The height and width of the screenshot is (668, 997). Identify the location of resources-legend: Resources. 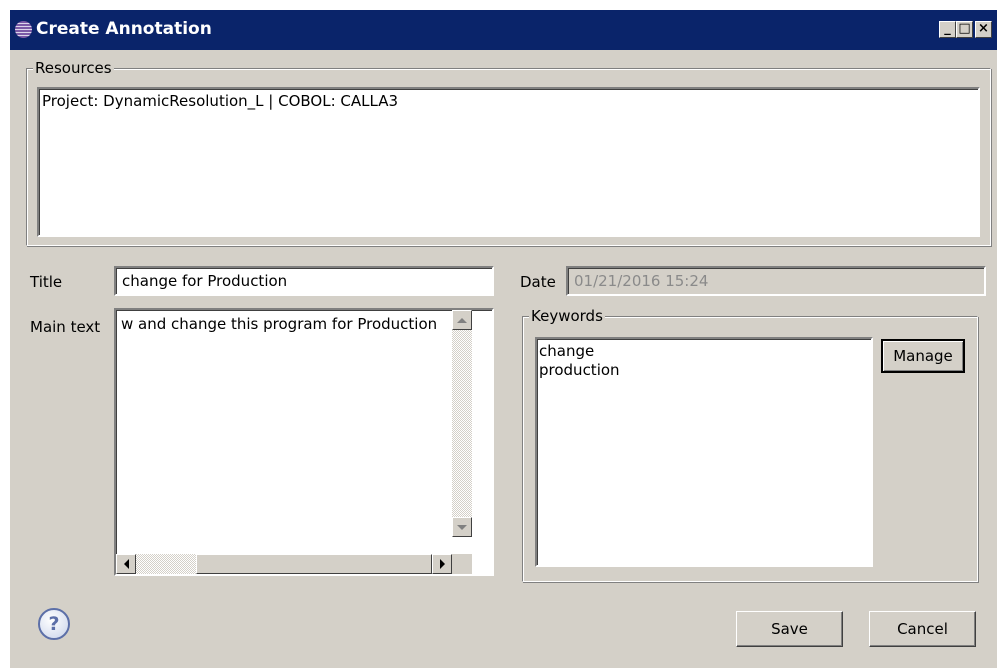
(73, 68).